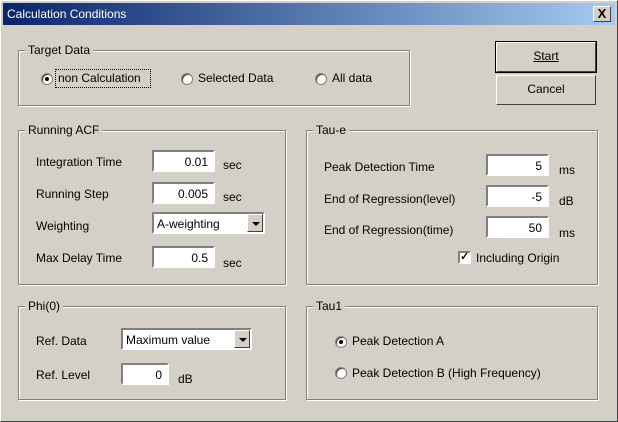 The height and width of the screenshot is (422, 618). What do you see at coordinates (63, 375) in the screenshot?
I see `ref-level-label: Ref. Level` at bounding box center [63, 375].